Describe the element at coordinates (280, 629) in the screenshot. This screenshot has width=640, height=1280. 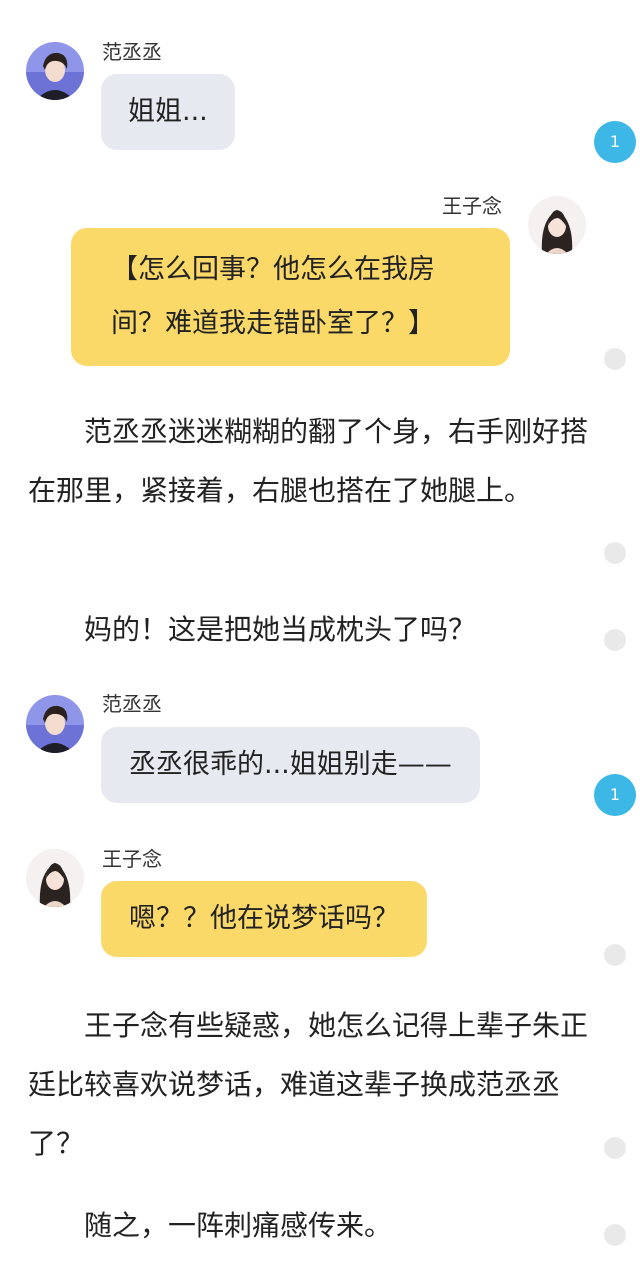
I see `narration-paragraph: 妈的！这是把她当成枕头了吗？` at that location.